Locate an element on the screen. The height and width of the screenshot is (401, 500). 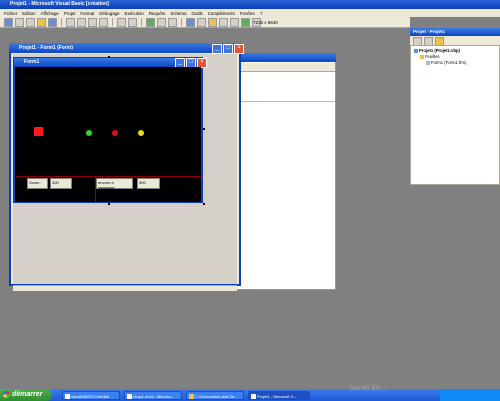
paste-icon is located at coordinates (92, 22).